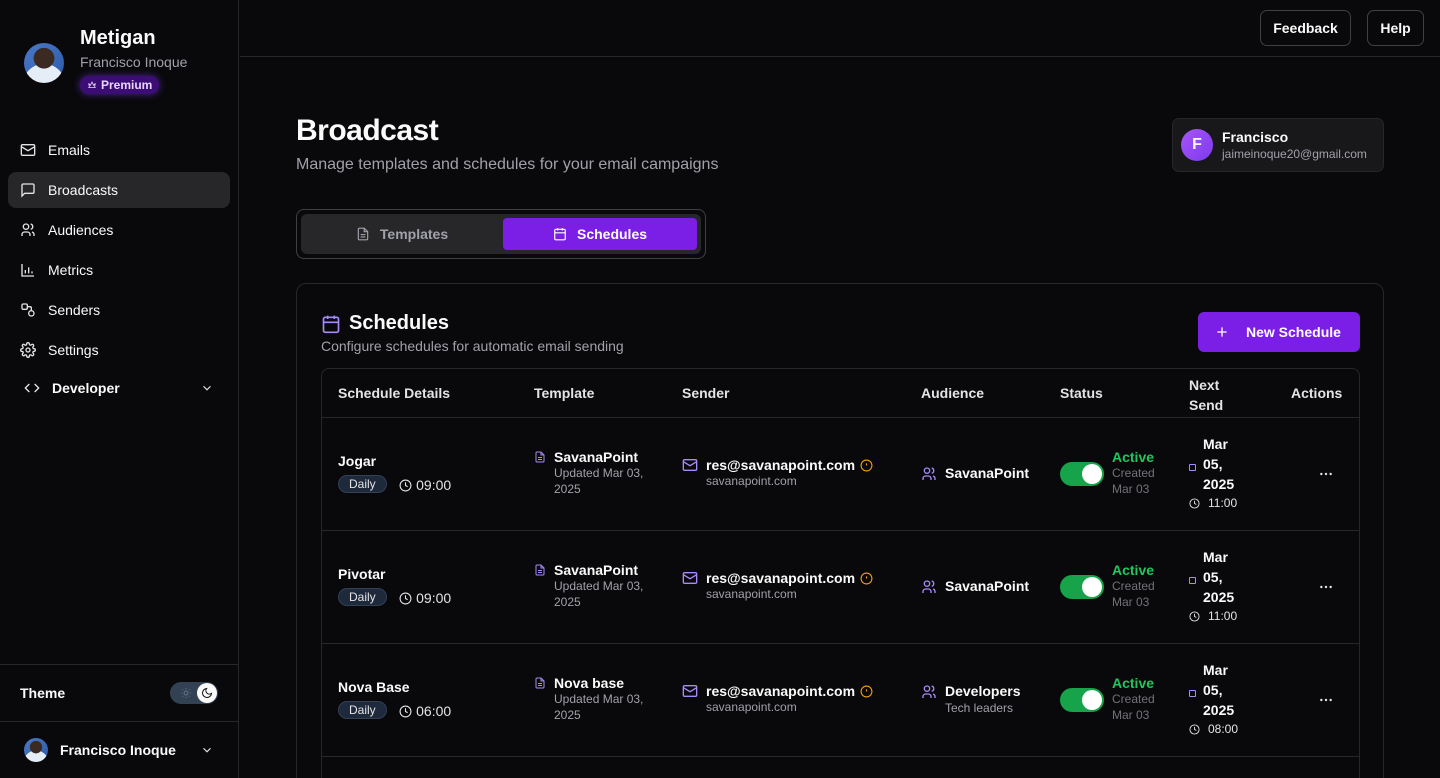  What do you see at coordinates (105, 60) in the screenshot?
I see `workspace-profile: Metigan Francisco Inoque Premium` at bounding box center [105, 60].